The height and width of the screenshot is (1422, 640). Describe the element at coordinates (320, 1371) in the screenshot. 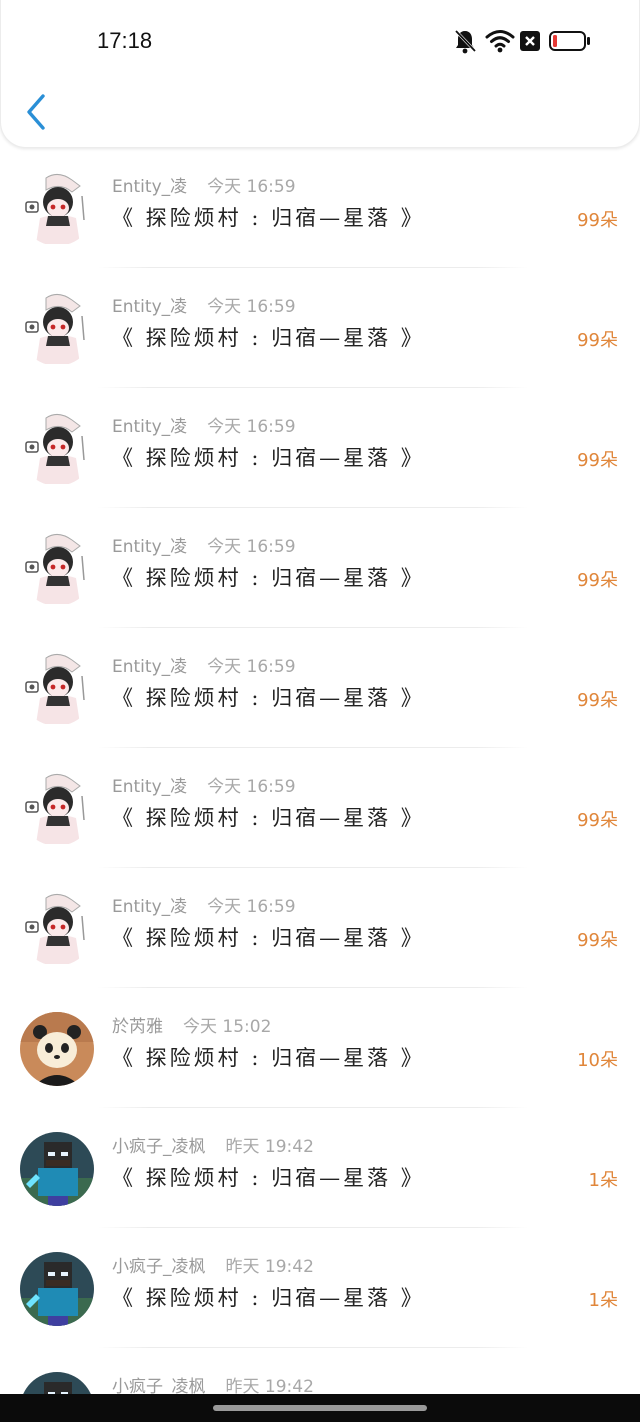

I see `list-item: 小疯子_凌枫 昨天 19:42` at that location.